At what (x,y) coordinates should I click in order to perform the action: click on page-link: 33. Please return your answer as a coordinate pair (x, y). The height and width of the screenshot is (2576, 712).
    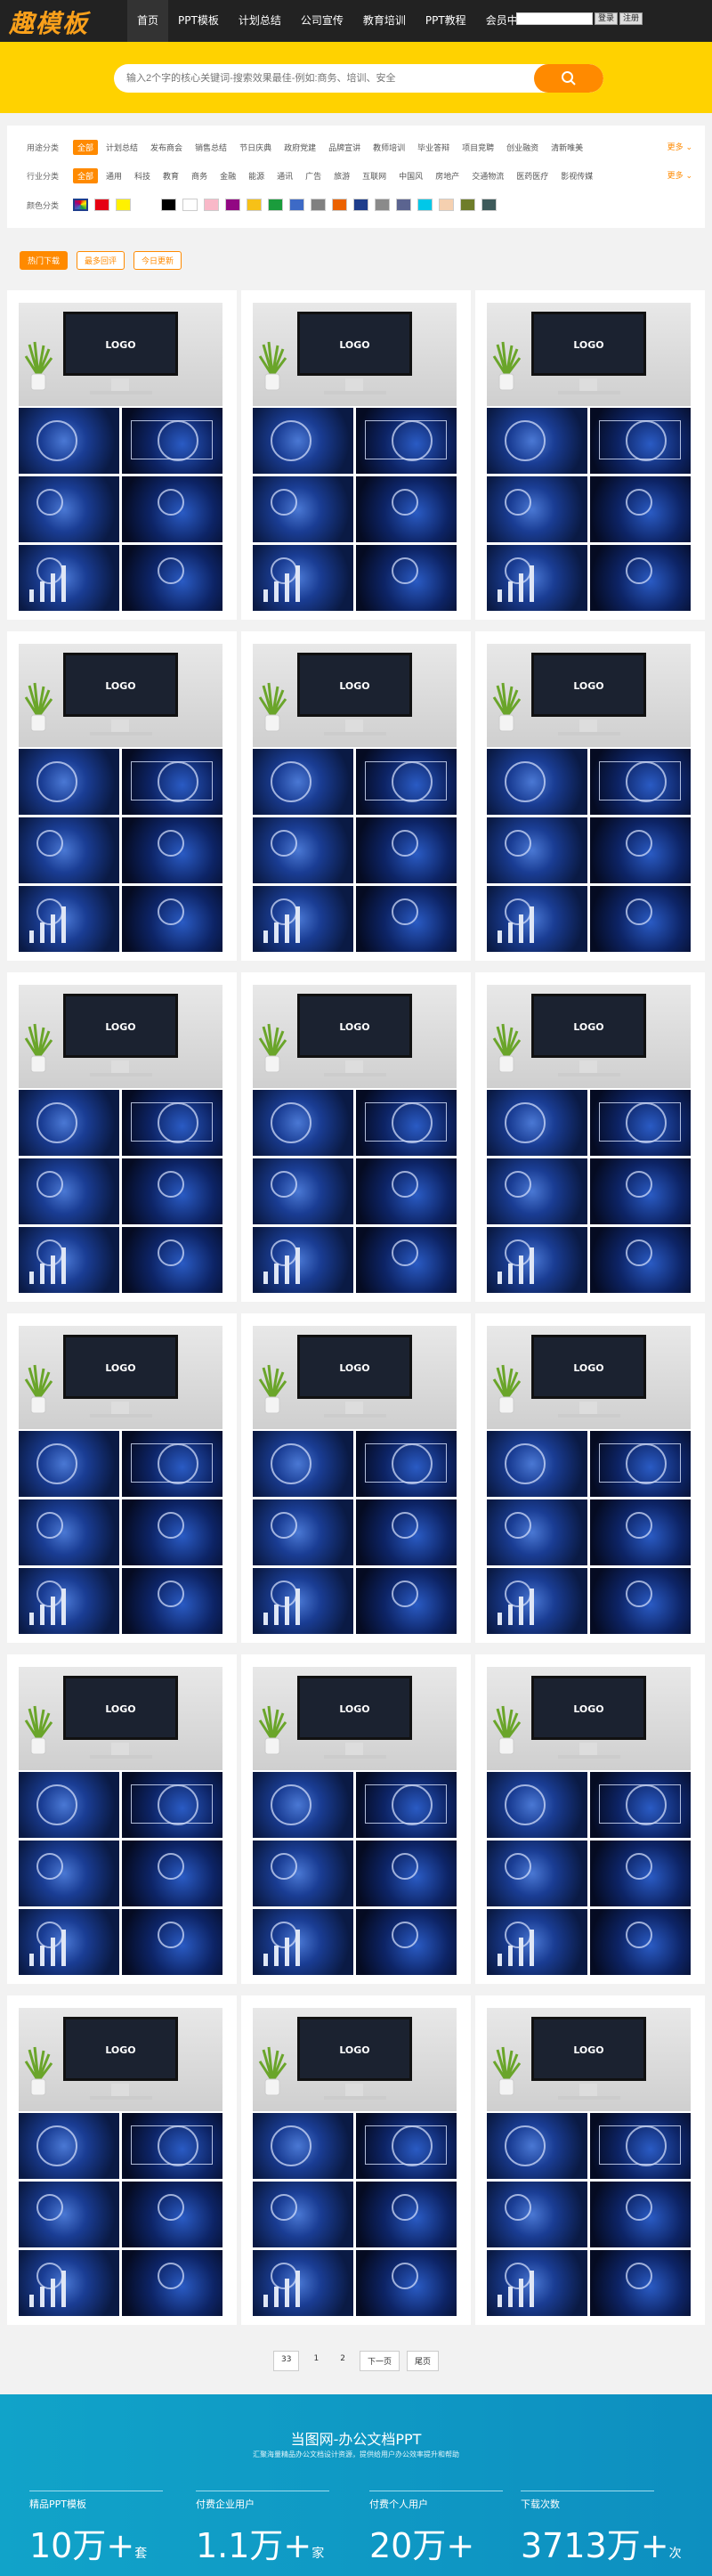
    Looking at the image, I should click on (286, 2361).